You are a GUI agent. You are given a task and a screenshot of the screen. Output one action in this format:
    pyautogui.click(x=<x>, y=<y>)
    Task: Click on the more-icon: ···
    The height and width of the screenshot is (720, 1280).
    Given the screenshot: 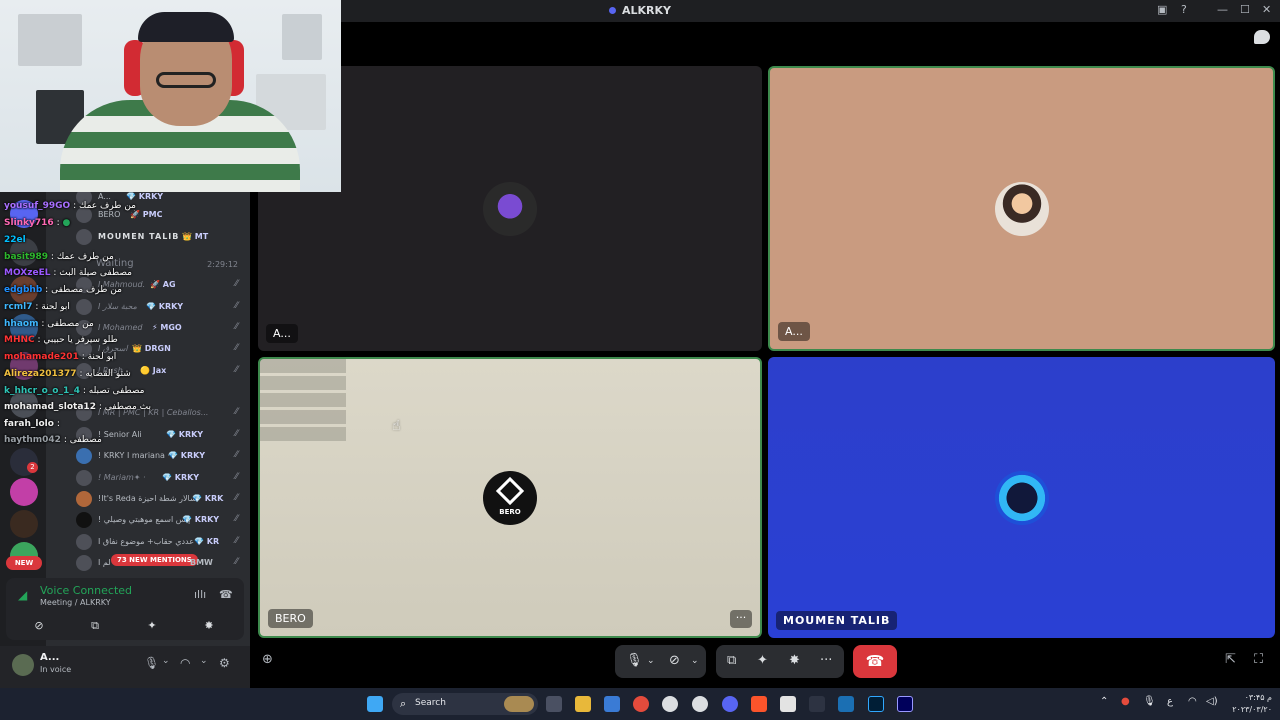 What is the action you would take?
    pyautogui.click(x=826, y=660)
    